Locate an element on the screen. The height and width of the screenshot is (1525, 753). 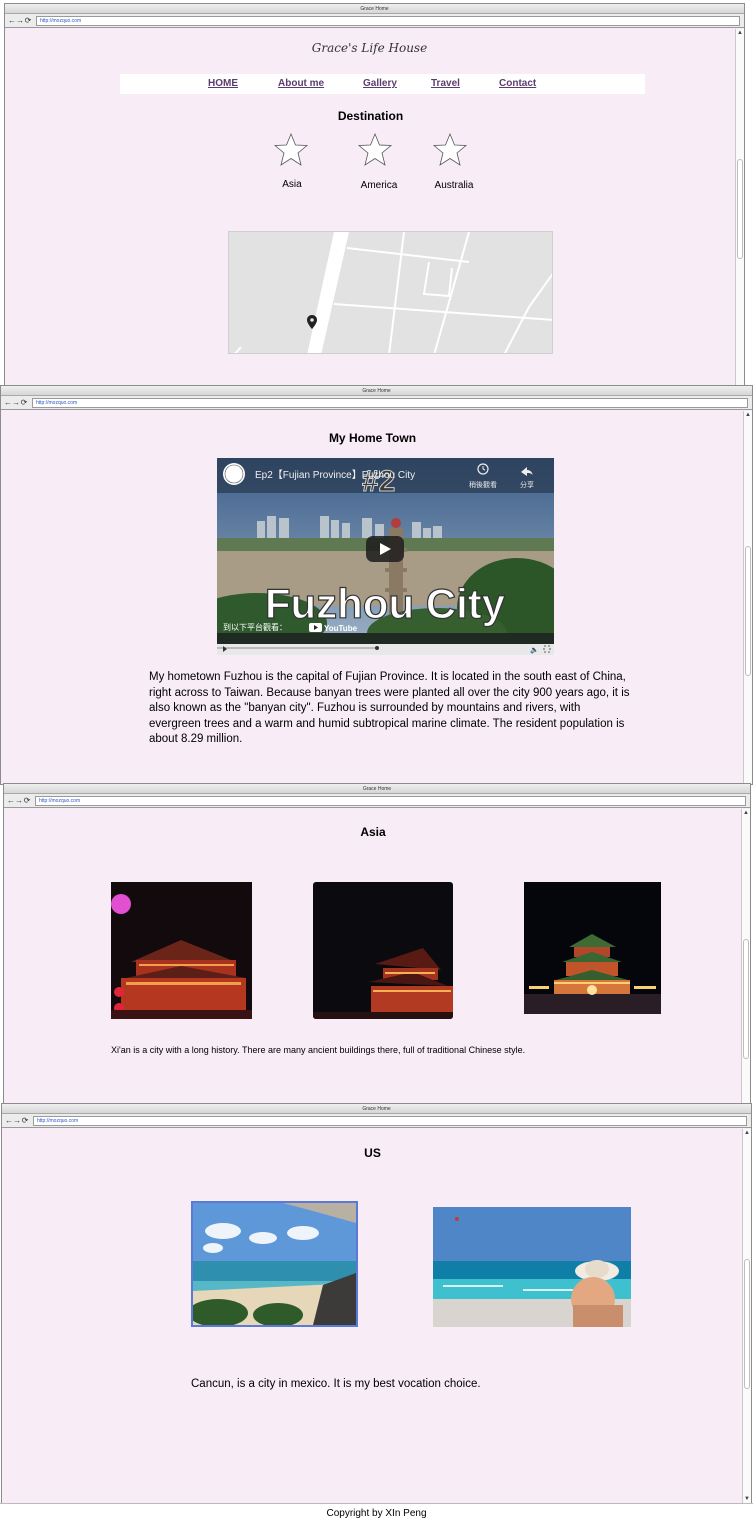
destination-label-asia: Asia is located at coordinates (292, 184).